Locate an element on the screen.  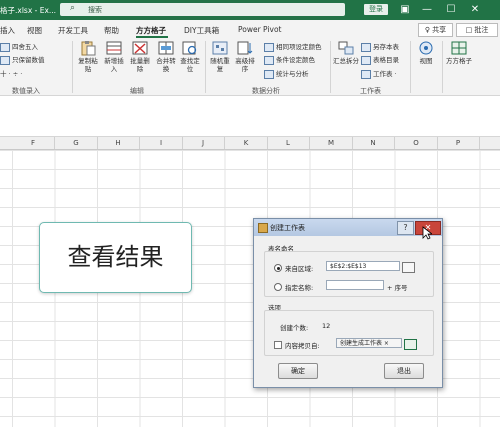
clipboard-icon is located at coordinates (88, 48).